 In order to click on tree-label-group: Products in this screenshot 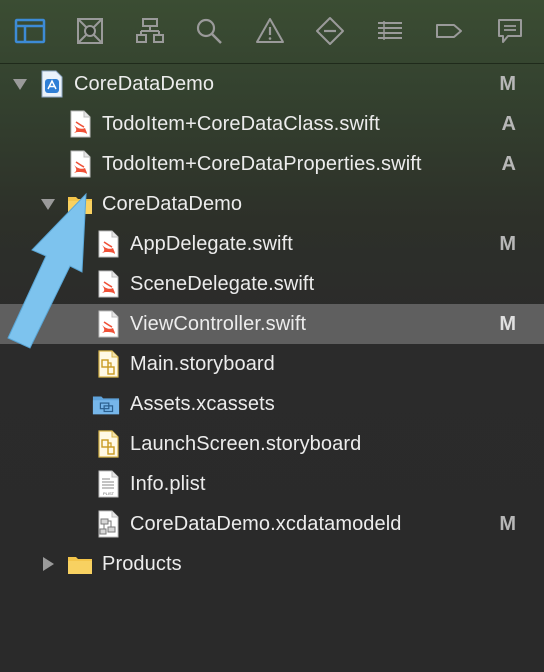, I will do `click(142, 564)`.